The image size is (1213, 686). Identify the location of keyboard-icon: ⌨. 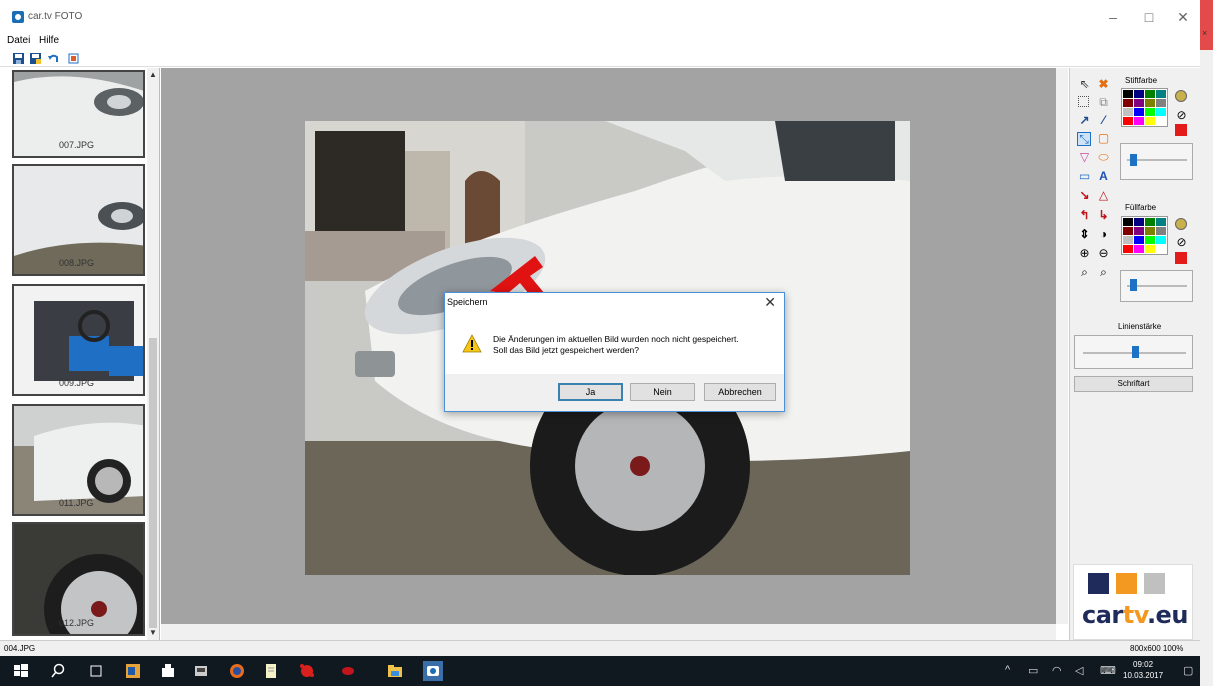
(1108, 670).